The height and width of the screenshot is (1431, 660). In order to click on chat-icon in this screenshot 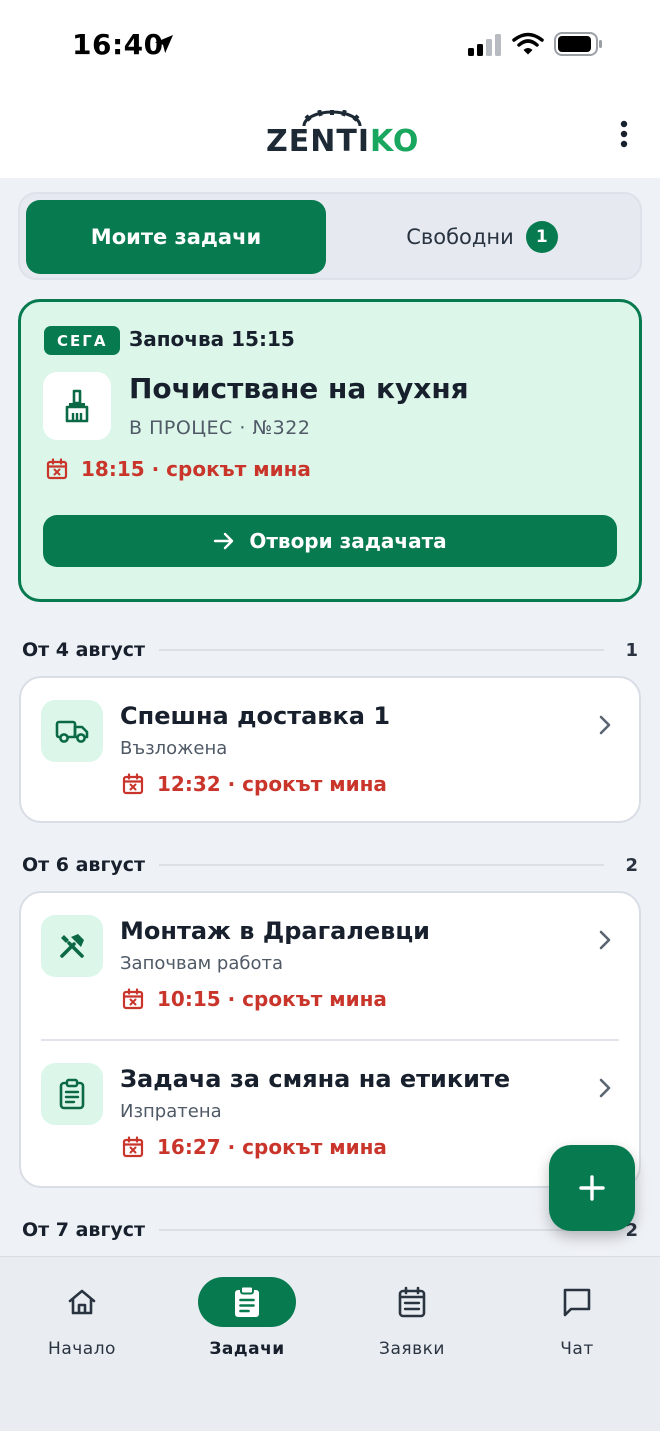, I will do `click(577, 1302)`.